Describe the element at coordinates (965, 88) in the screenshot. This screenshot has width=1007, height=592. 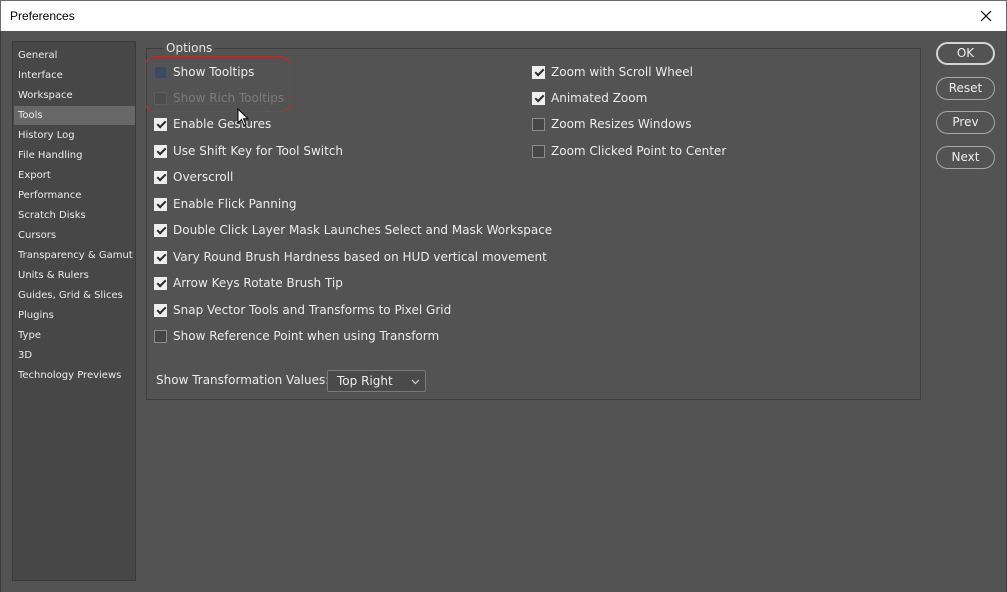
I see `reset-button: Reset` at that location.